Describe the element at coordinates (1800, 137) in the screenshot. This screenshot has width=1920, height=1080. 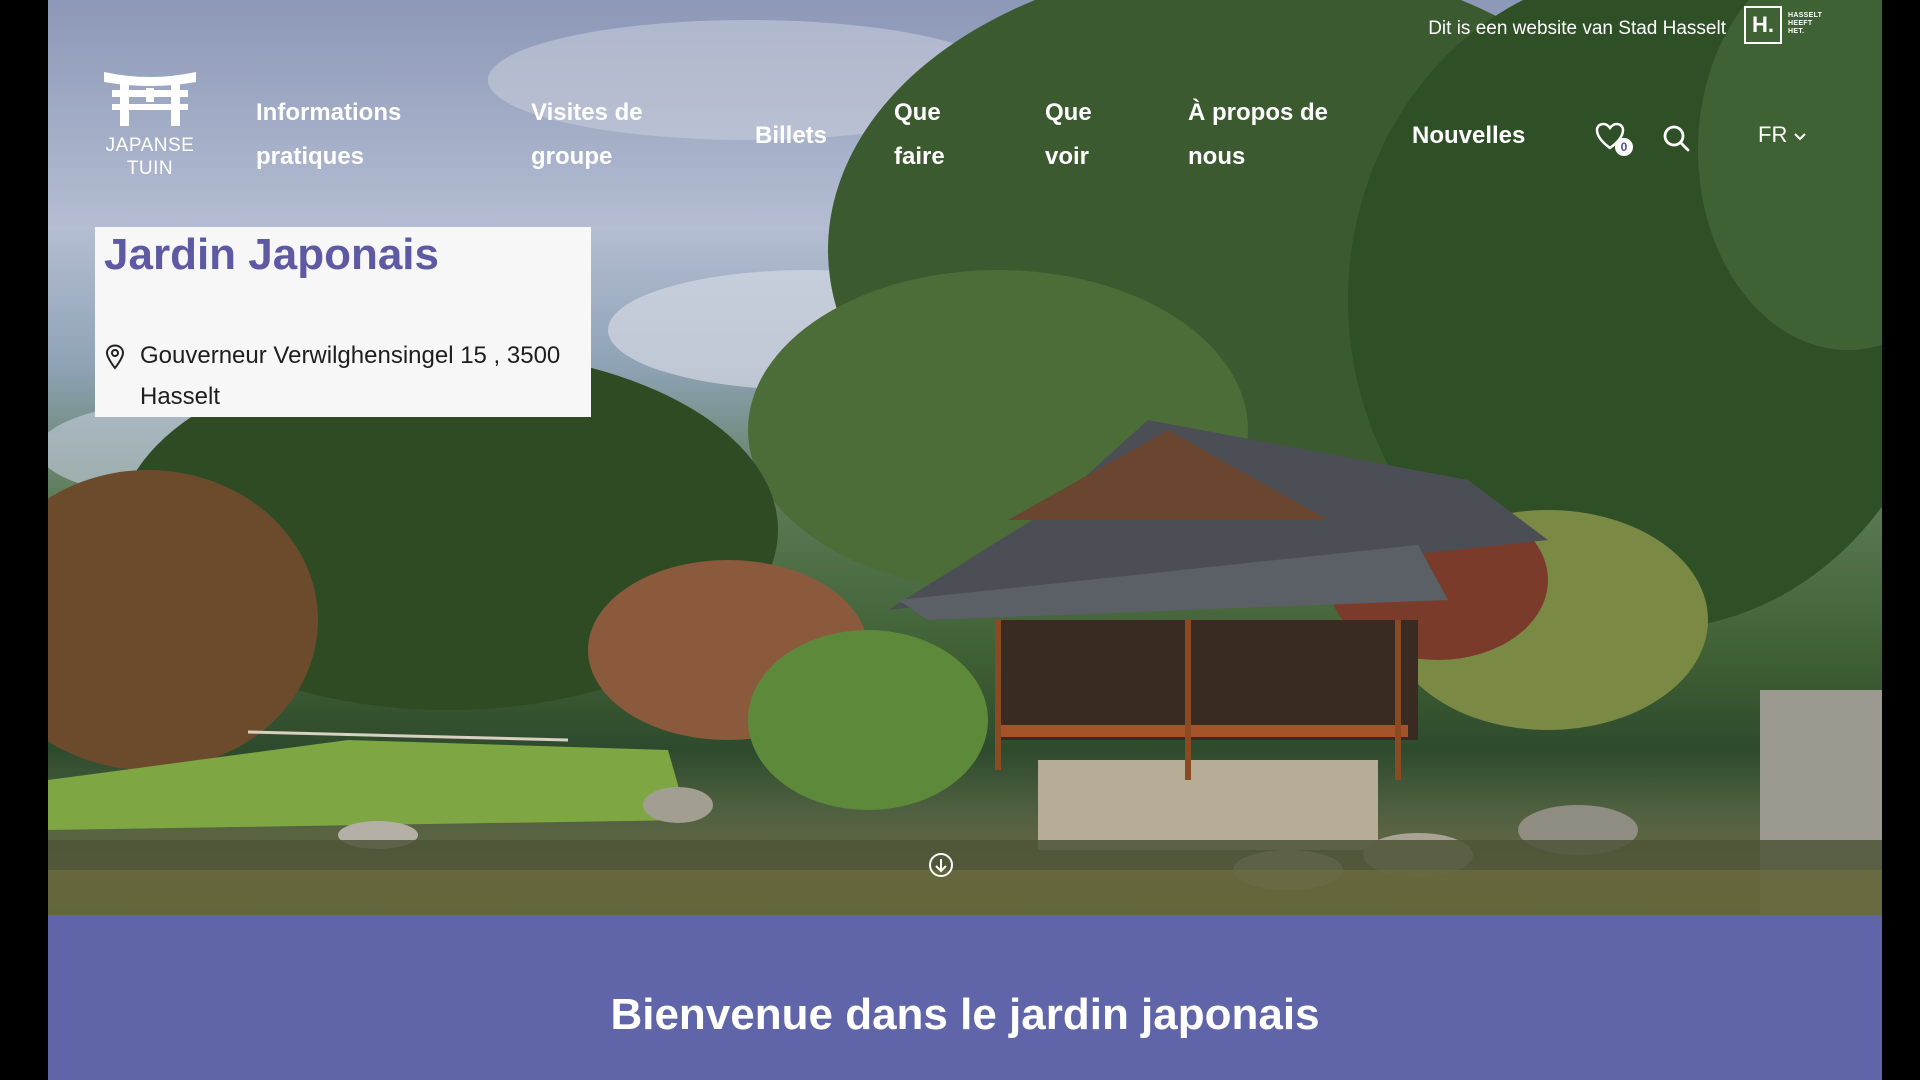
I see `chevron-down-icon` at that location.